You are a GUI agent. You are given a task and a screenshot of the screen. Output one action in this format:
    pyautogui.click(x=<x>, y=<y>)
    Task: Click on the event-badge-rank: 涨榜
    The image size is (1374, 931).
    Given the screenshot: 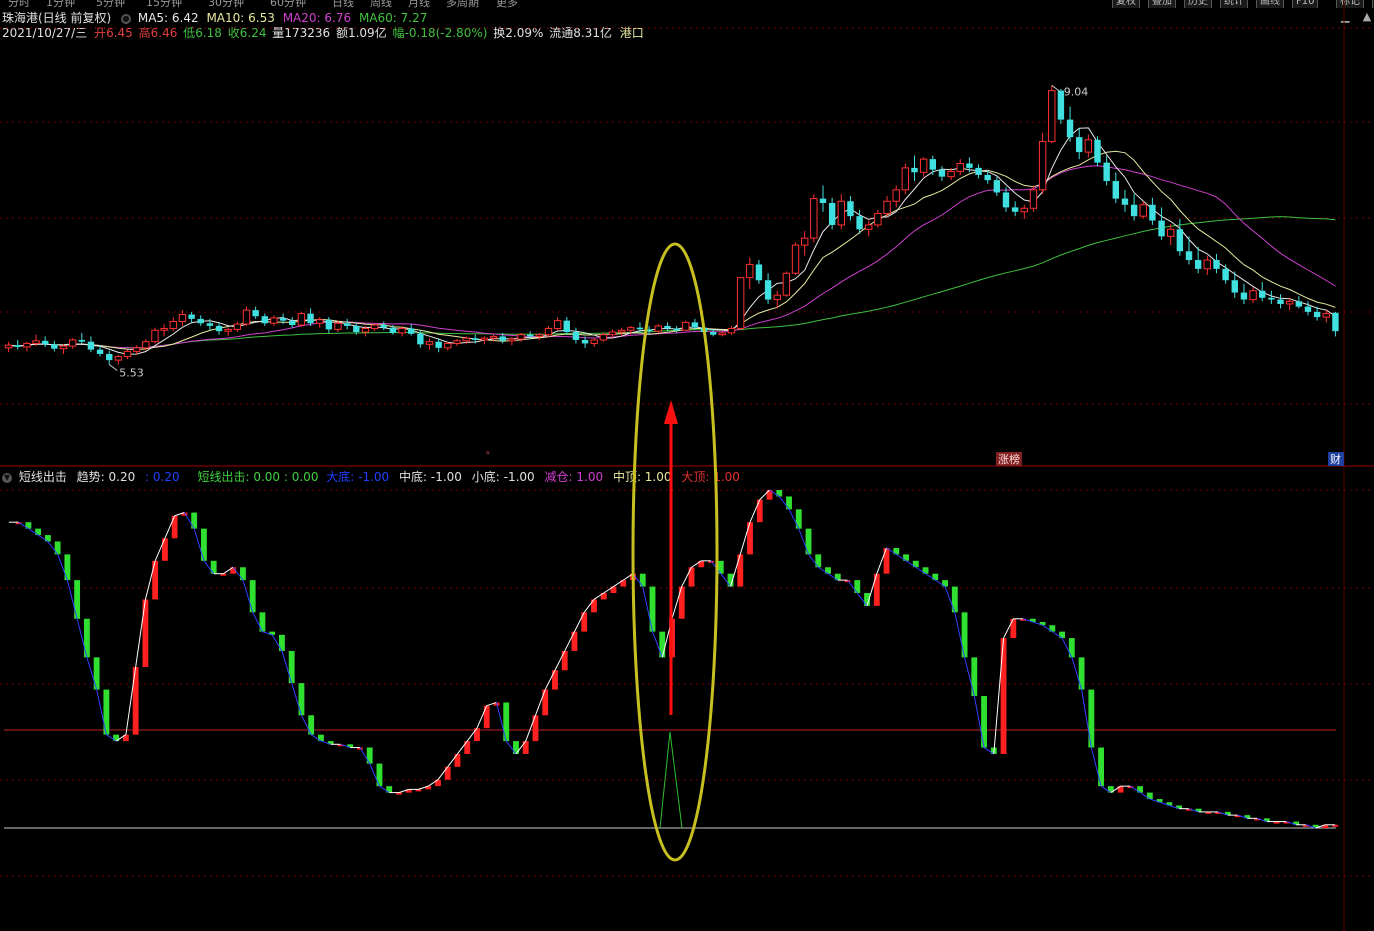 What is the action you would take?
    pyautogui.click(x=1009, y=459)
    